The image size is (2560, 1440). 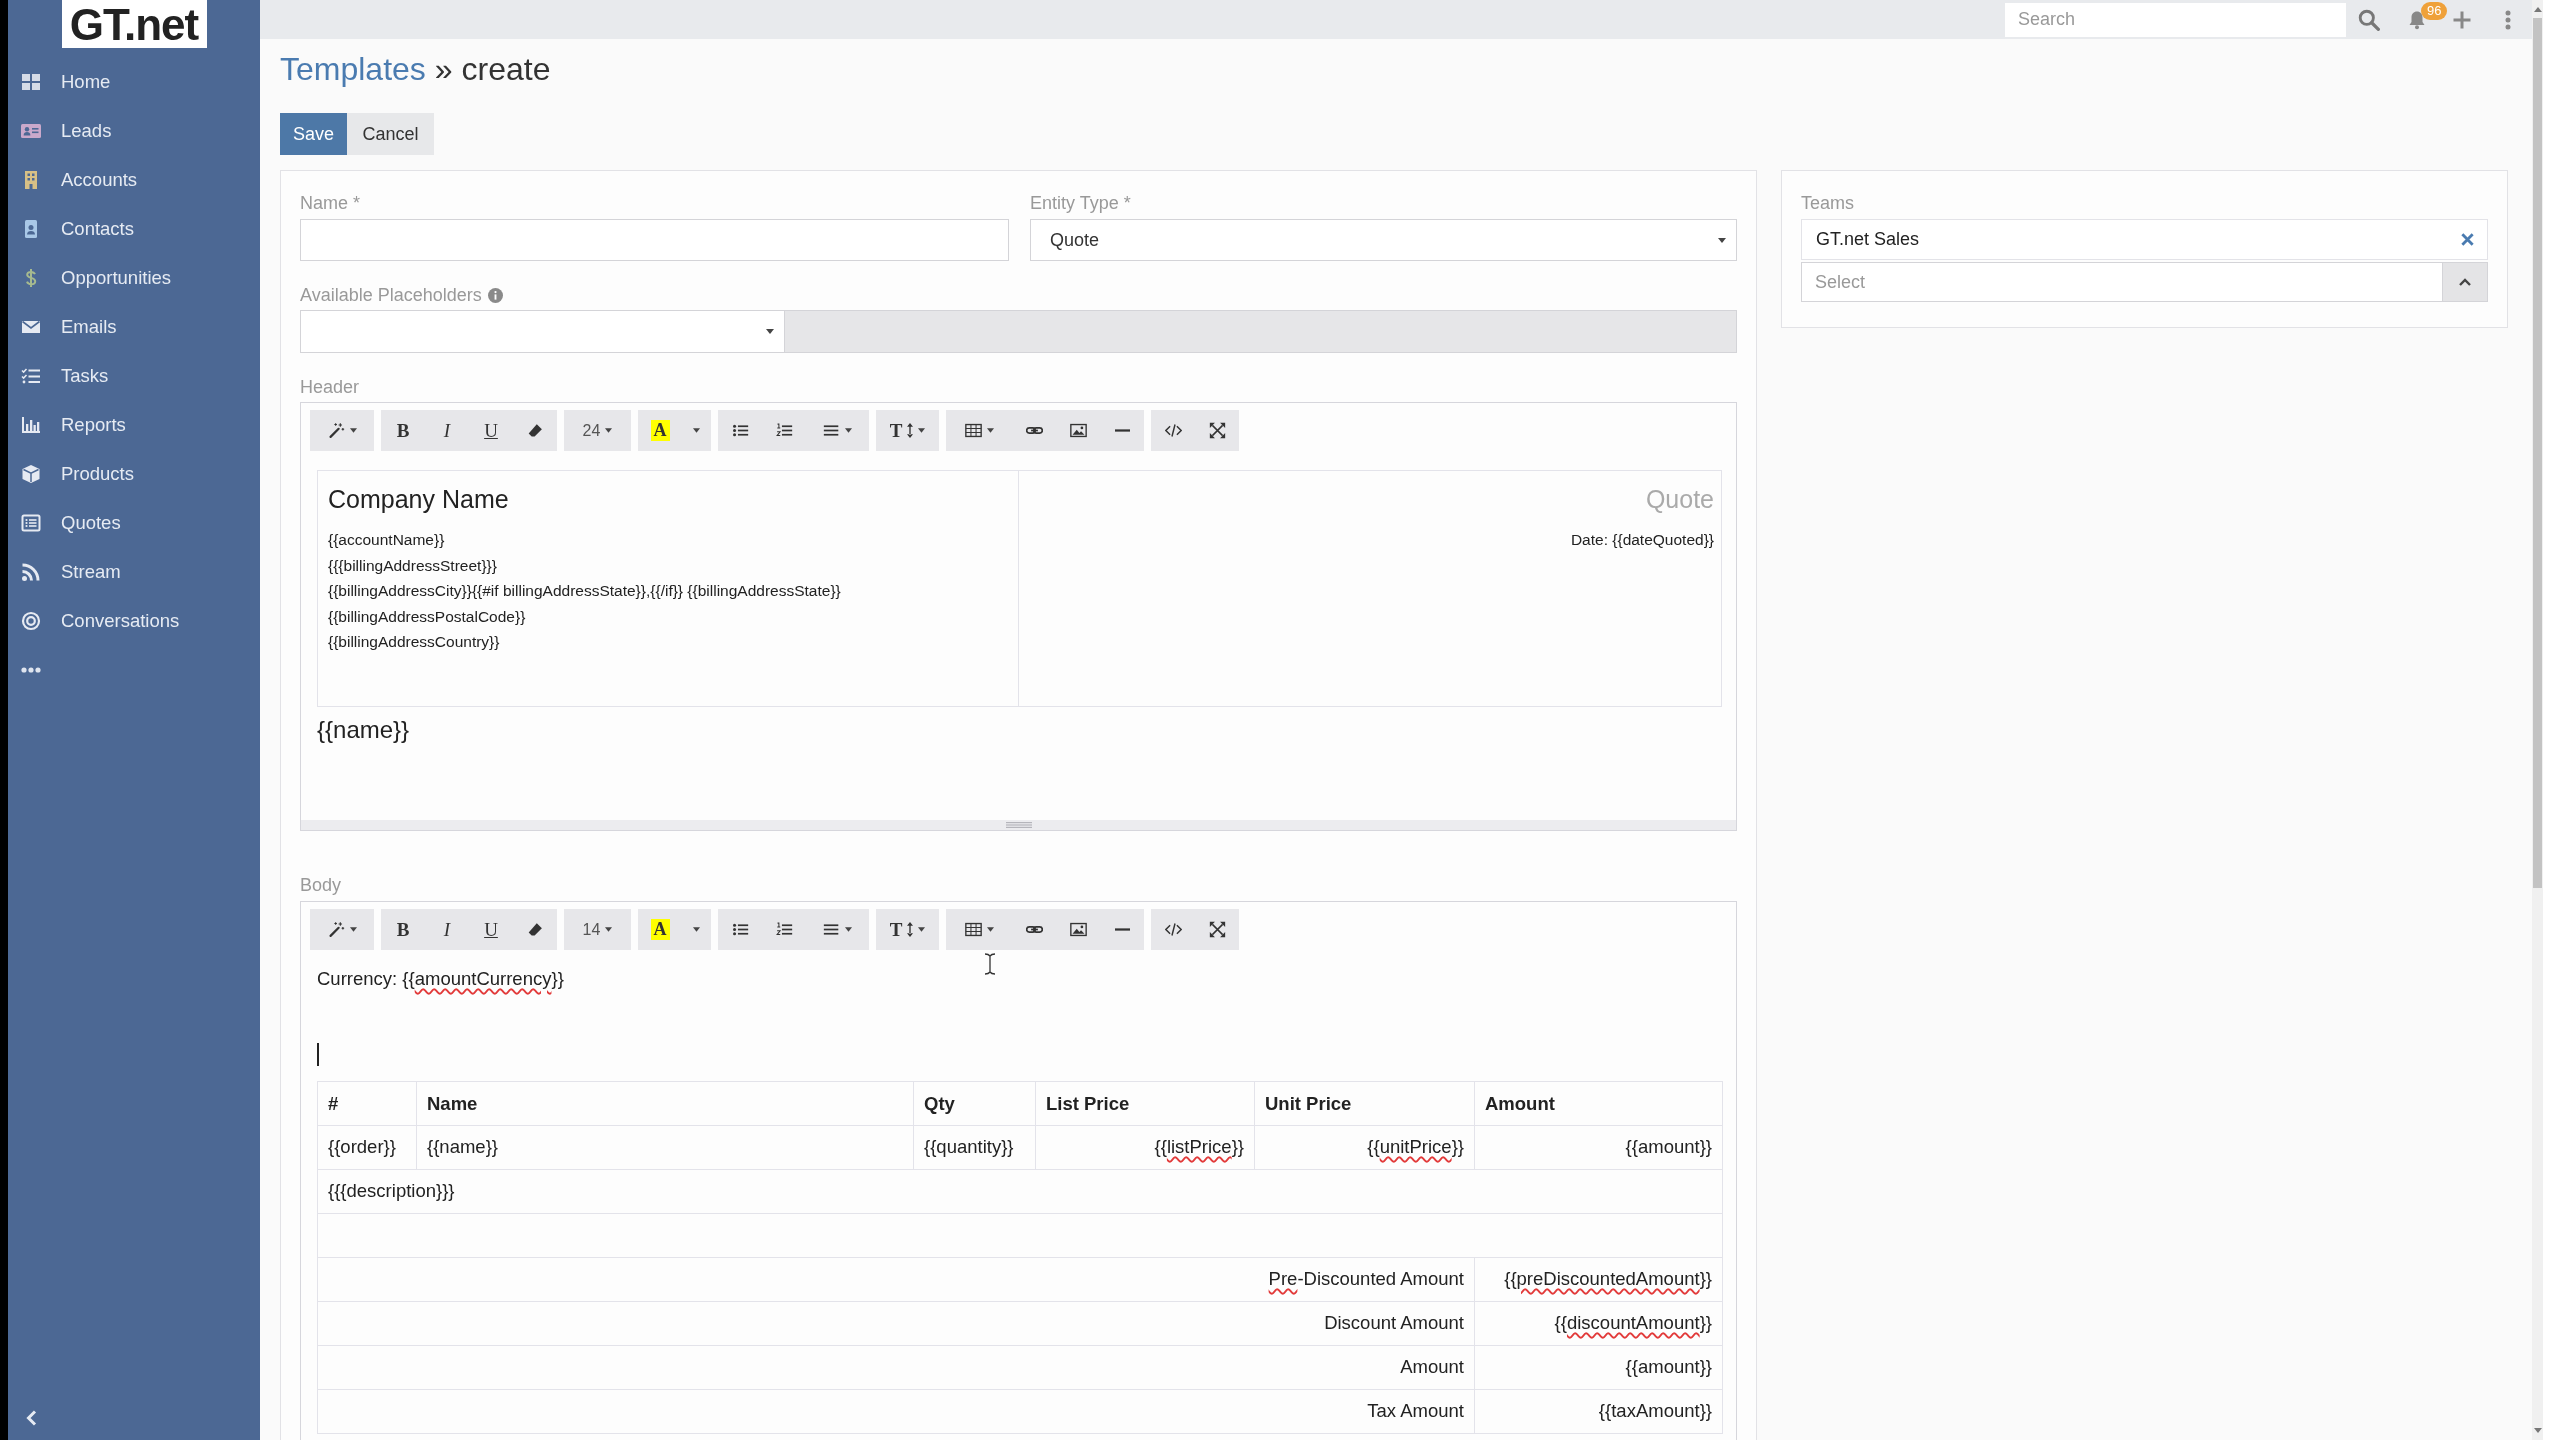 I want to click on more-icon, so click(x=31, y=670).